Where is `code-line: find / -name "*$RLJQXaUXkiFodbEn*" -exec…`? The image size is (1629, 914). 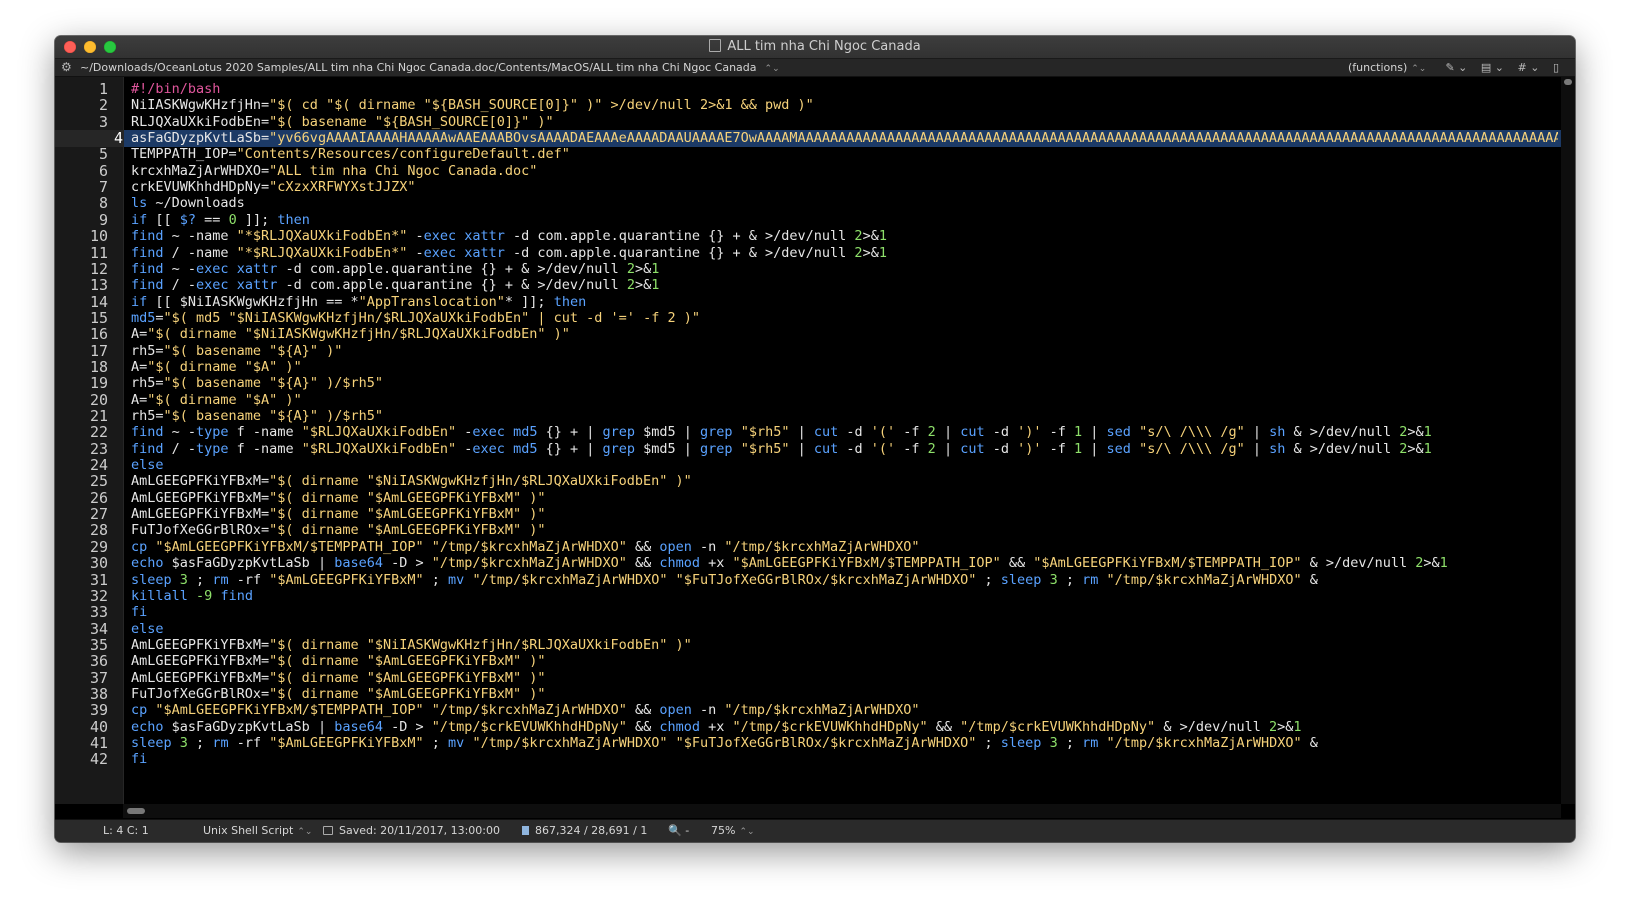
code-line: find / -name "*$RLJQXaUXkiFodbEn*" -exec… is located at coordinates (509, 253).